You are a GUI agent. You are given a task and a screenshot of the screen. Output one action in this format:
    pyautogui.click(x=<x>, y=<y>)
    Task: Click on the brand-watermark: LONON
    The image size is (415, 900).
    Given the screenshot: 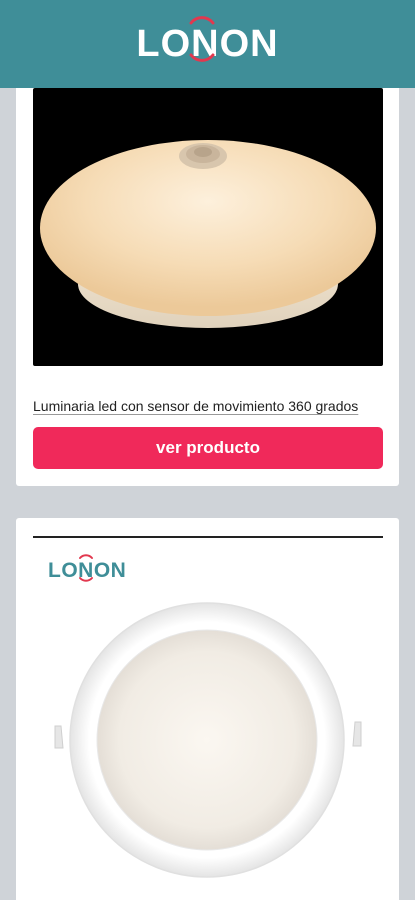 What is the action you would take?
    pyautogui.click(x=87, y=568)
    